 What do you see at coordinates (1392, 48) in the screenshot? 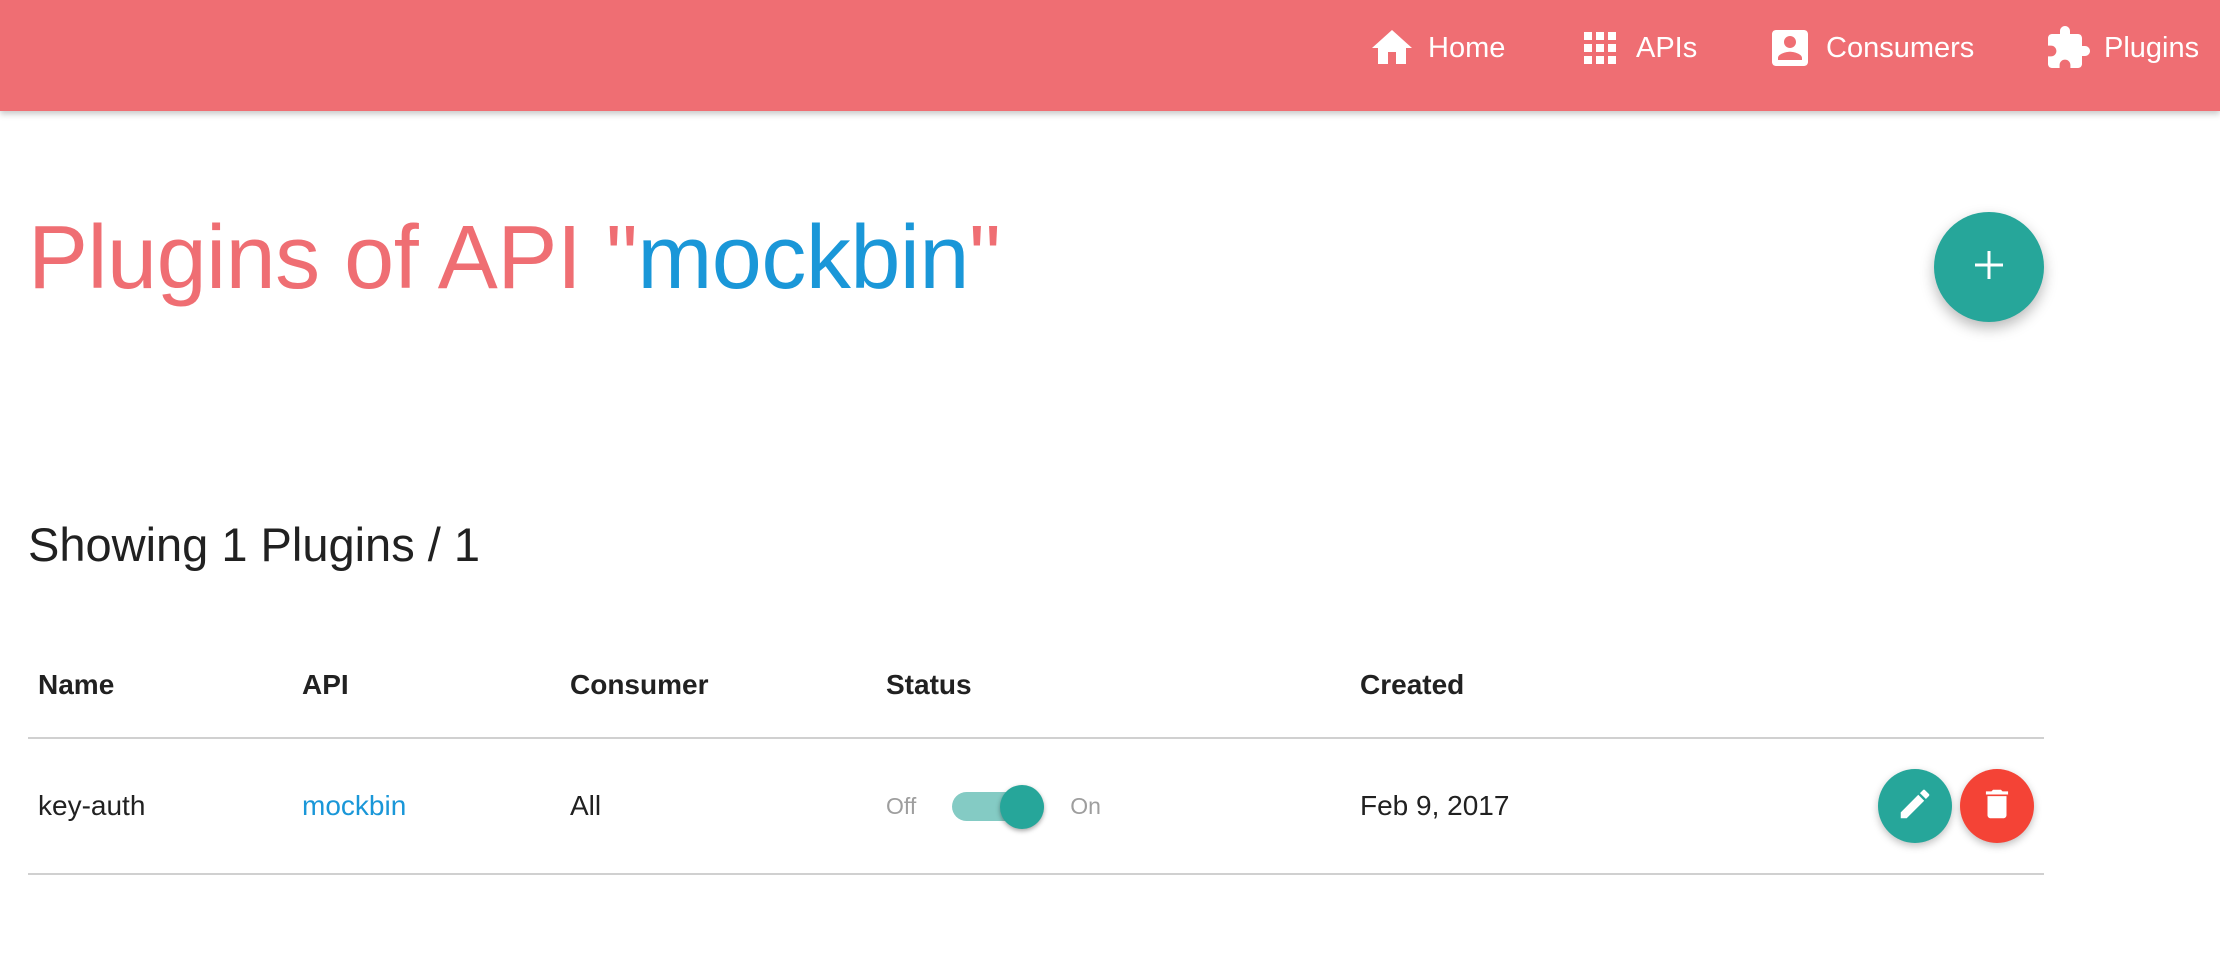
I see `home-icon` at bounding box center [1392, 48].